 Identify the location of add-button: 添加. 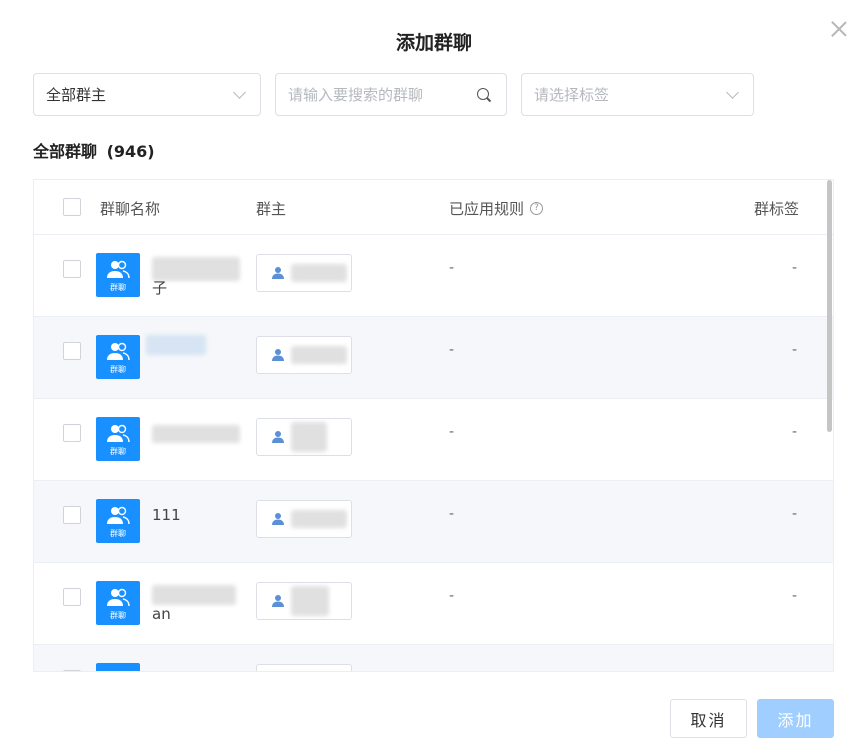
(795, 718).